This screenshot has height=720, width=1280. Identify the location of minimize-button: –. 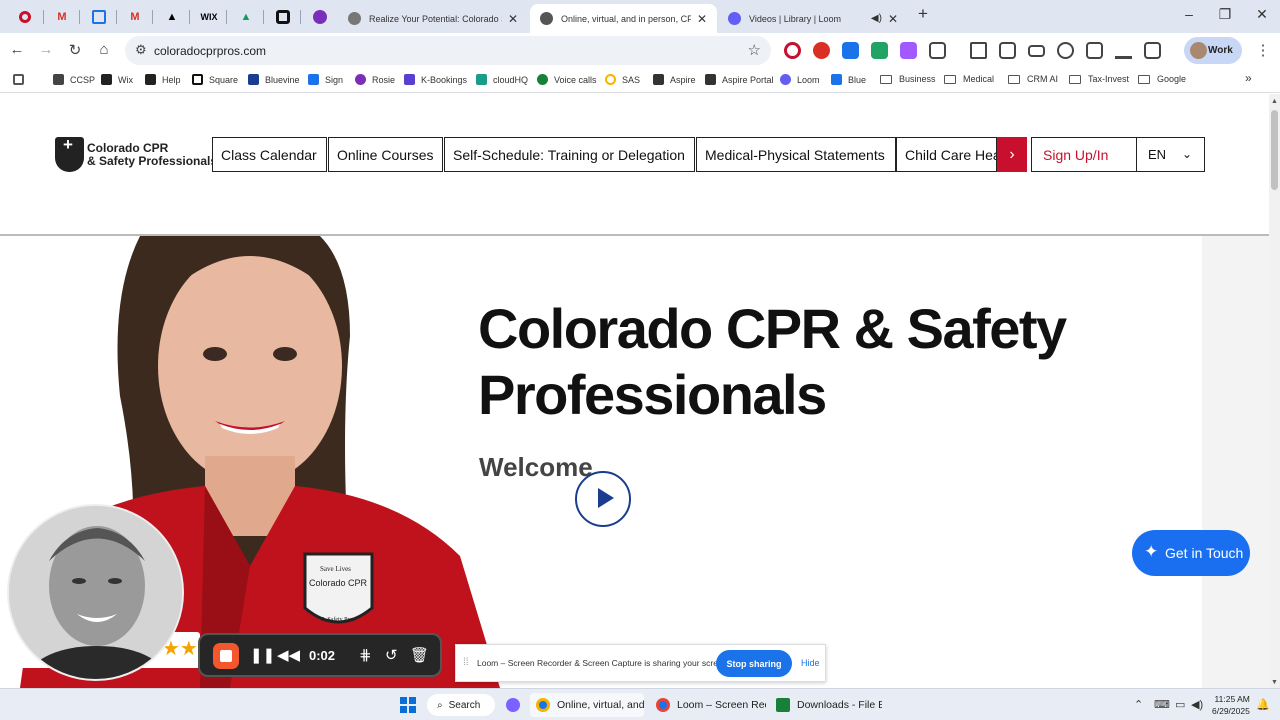
(1189, 14).